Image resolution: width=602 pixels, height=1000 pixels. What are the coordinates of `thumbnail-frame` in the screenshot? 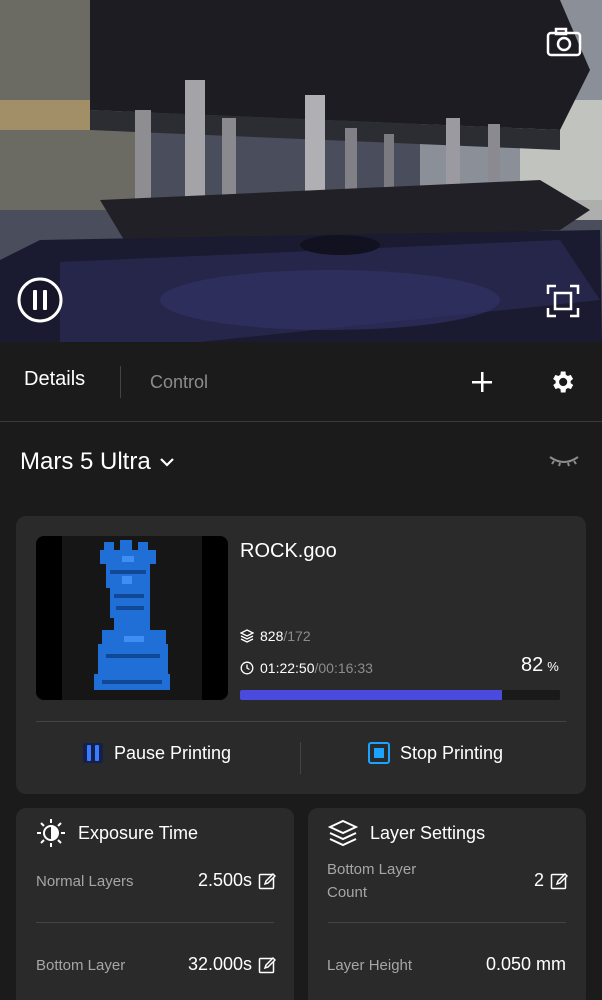 It's located at (132, 618).